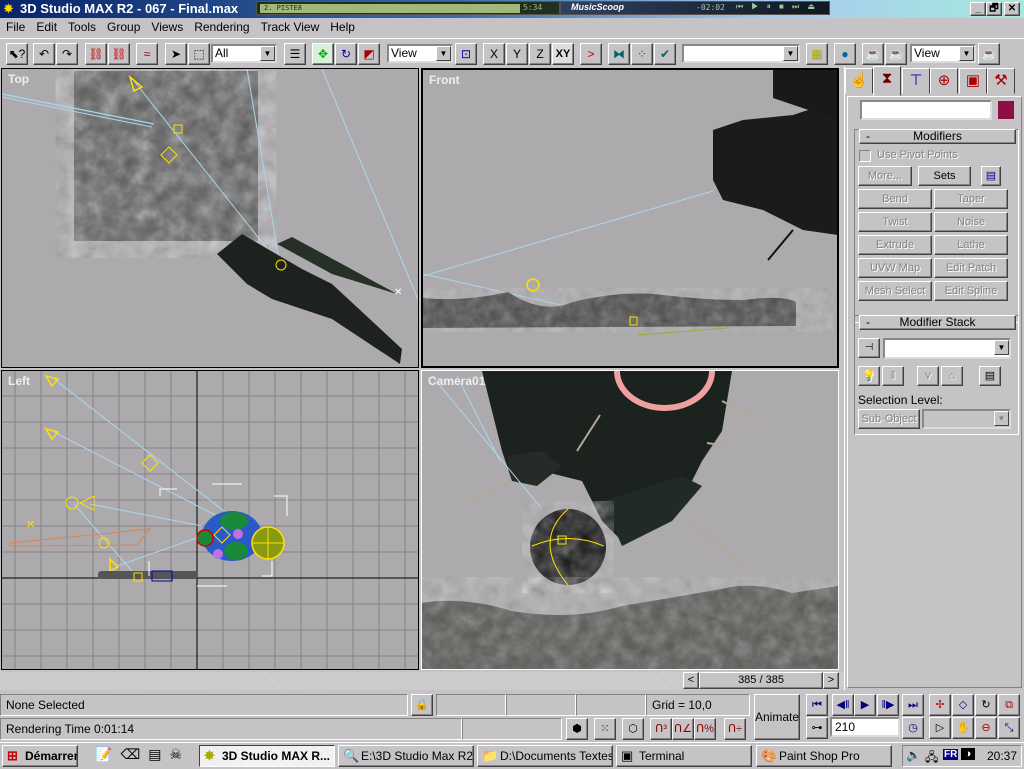 This screenshot has height=769, width=1024. What do you see at coordinates (18, 79) in the screenshot?
I see `viewport-label-top: Top` at bounding box center [18, 79].